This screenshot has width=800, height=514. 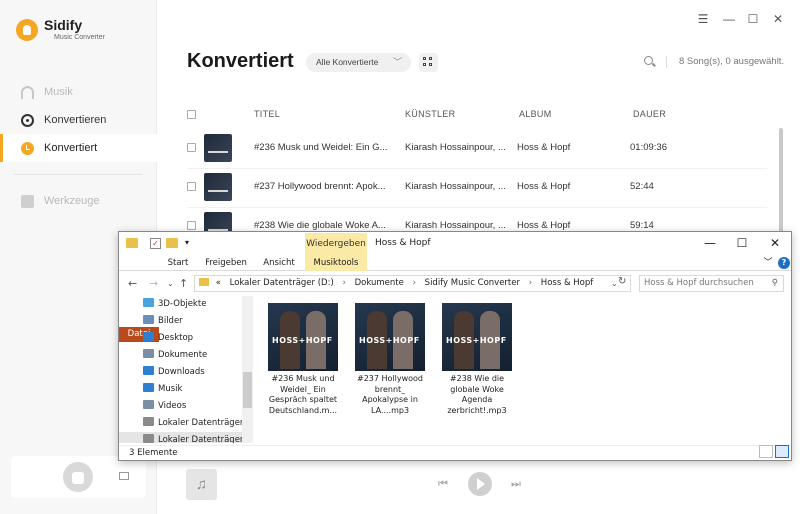 What do you see at coordinates (703, 19) in the screenshot?
I see `menu-icon: ☰` at bounding box center [703, 19].